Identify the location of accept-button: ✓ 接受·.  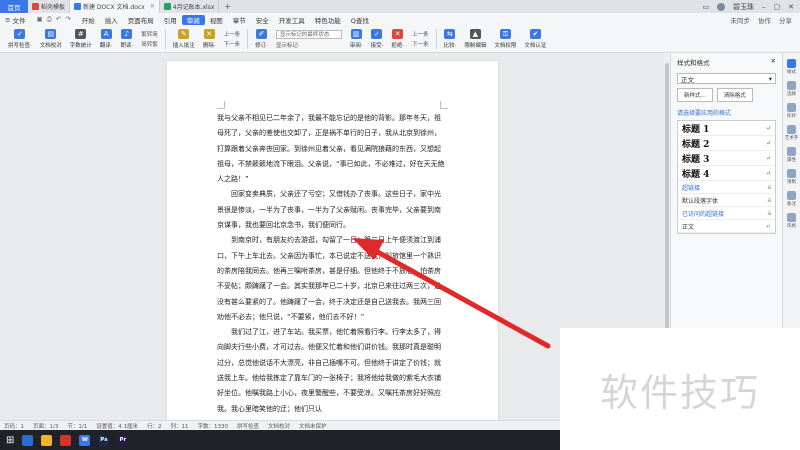
(377, 39).